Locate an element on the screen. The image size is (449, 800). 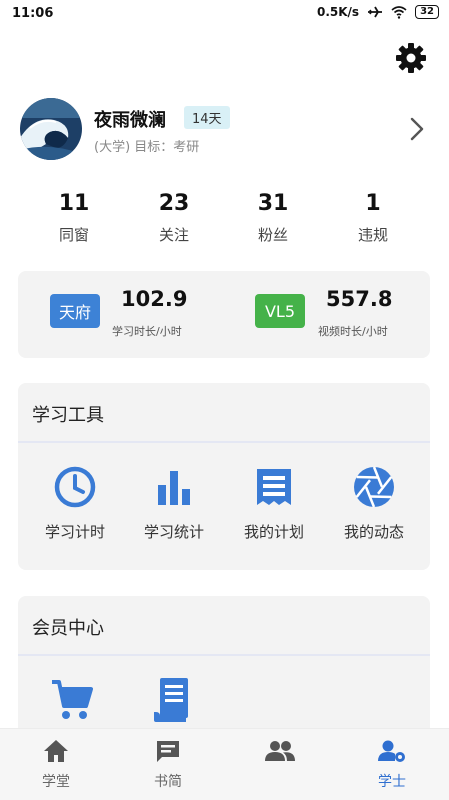
avatar is located at coordinates (51, 129).